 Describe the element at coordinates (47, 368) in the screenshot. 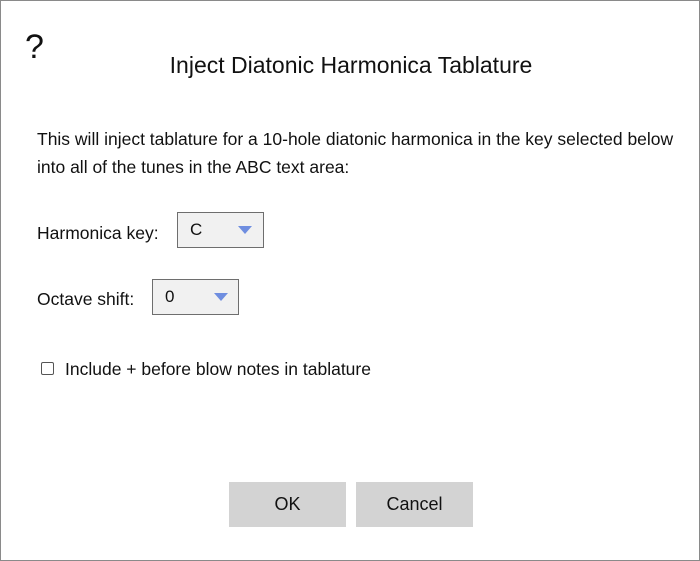

I see `include-plus-checkbox` at that location.